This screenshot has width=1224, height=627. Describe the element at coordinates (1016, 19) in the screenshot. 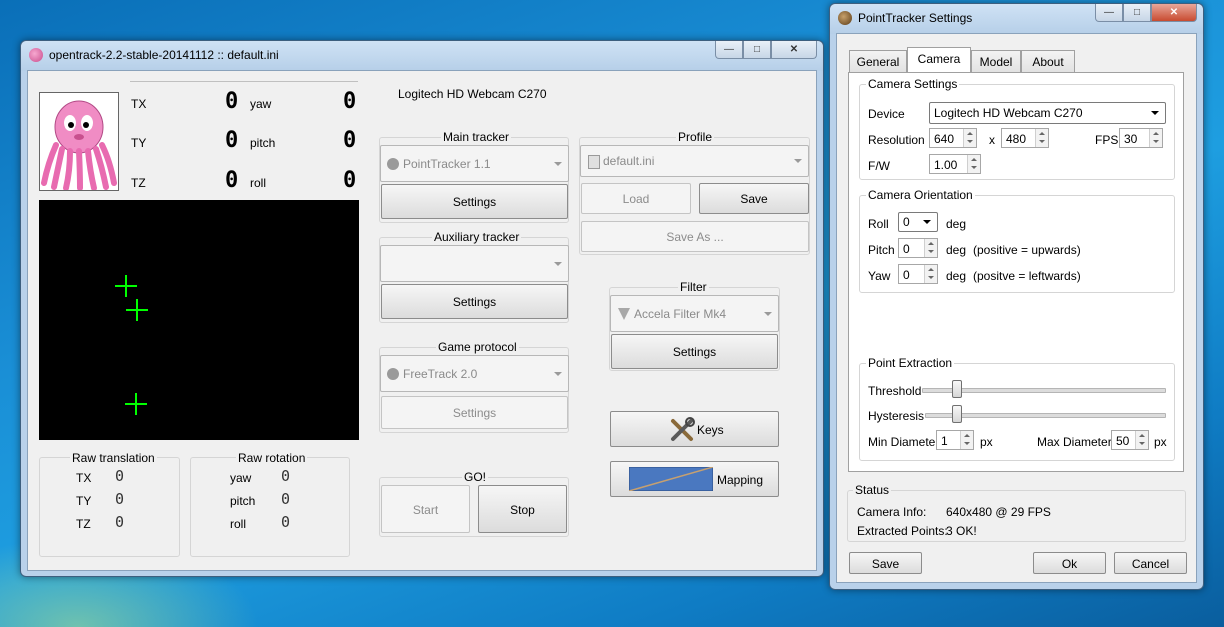

I see `settings-window-titlebar: PointTracker Settings — □ ✕` at that location.